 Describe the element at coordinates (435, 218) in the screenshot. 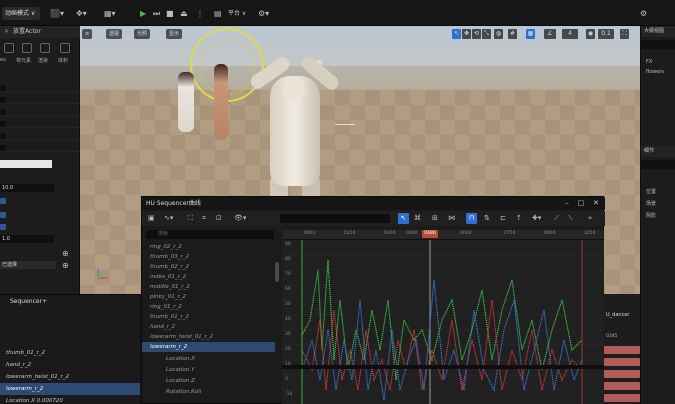

I see `retime-icon: ⊞` at that location.